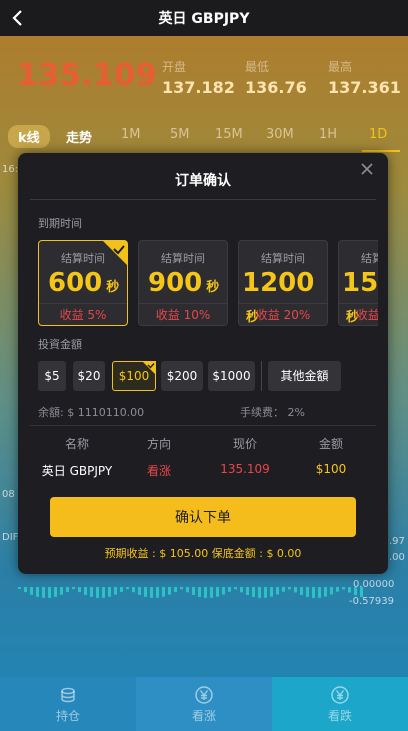 The height and width of the screenshot is (731, 408). What do you see at coordinates (76, 444) in the screenshot?
I see `col-header-name: 名称` at bounding box center [76, 444].